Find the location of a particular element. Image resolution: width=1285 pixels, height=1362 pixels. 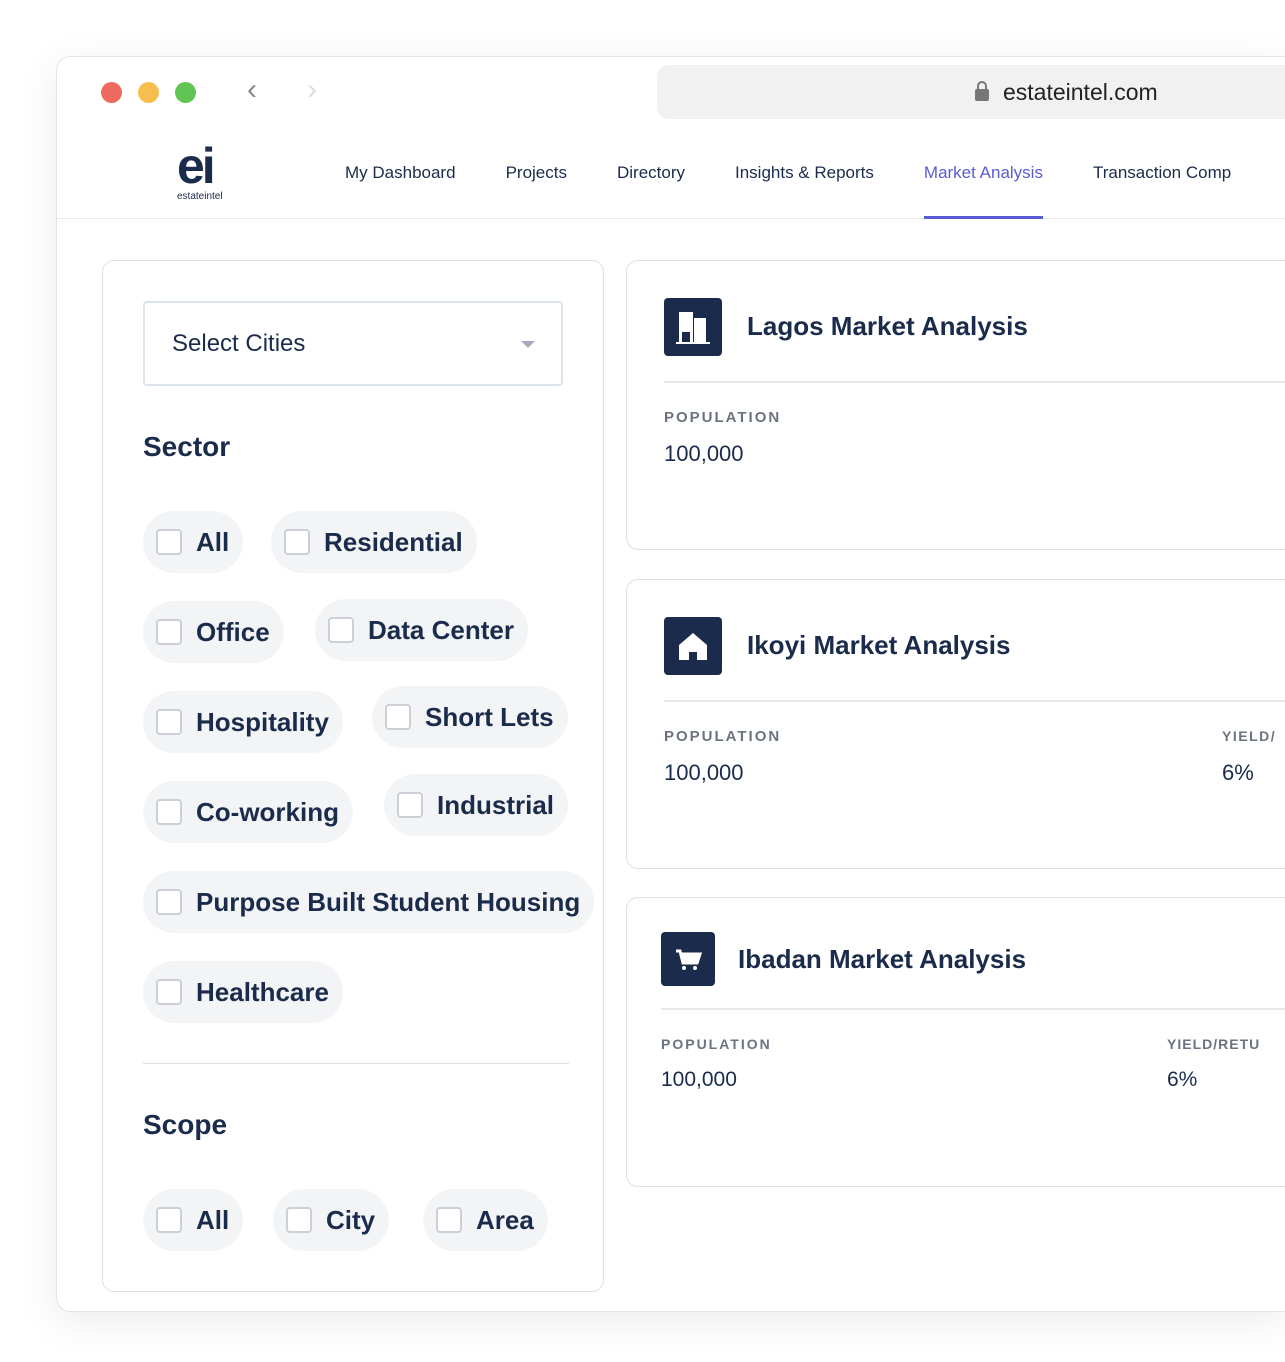

nav-insights-reports: Insights & Reports is located at coordinates (804, 191).